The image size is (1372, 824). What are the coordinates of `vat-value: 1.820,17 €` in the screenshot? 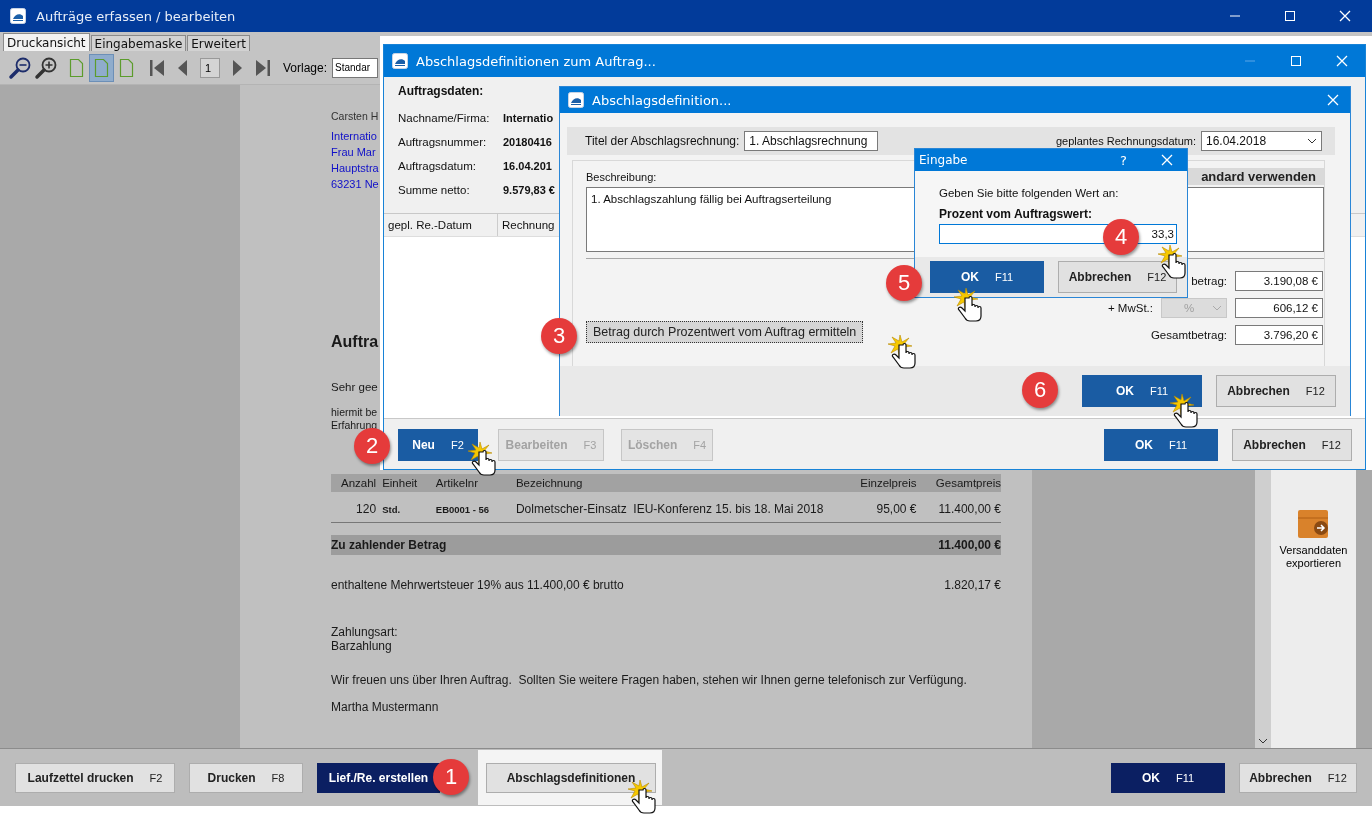 It's located at (972, 585).